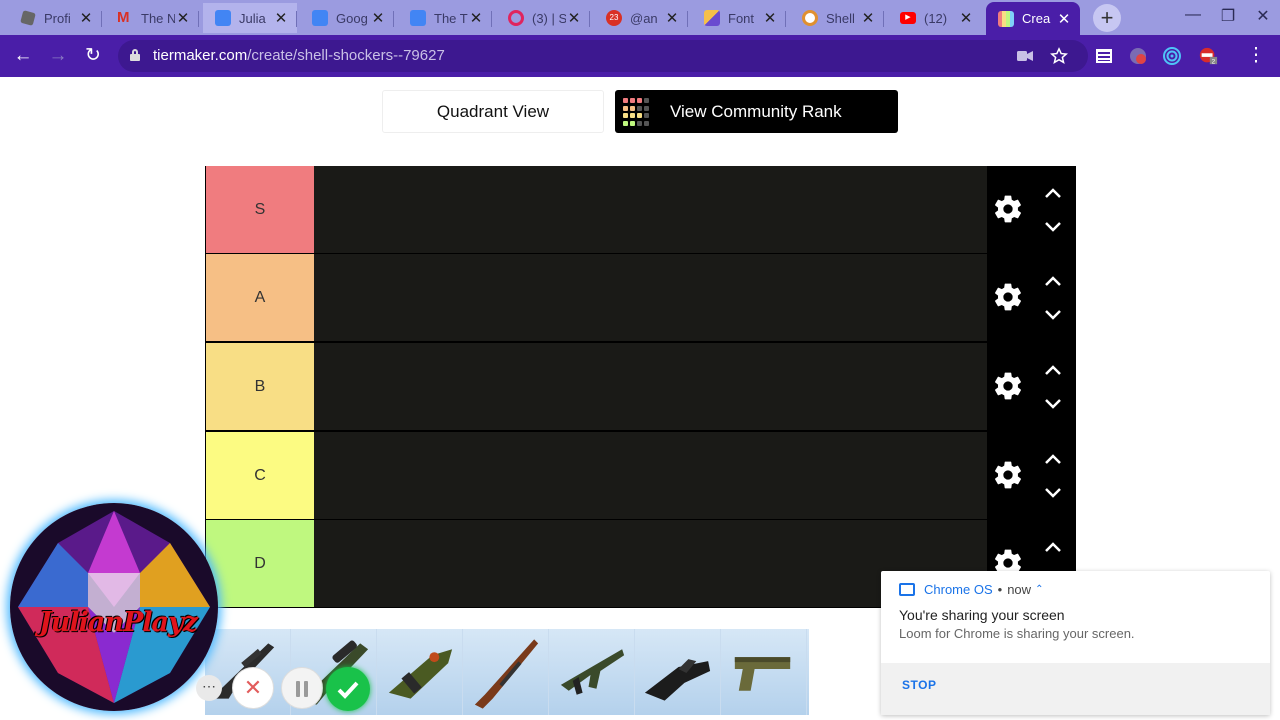 Image resolution: width=1280 pixels, height=720 pixels. What do you see at coordinates (420, 672) in the screenshot?
I see `launcher-item` at bounding box center [420, 672].